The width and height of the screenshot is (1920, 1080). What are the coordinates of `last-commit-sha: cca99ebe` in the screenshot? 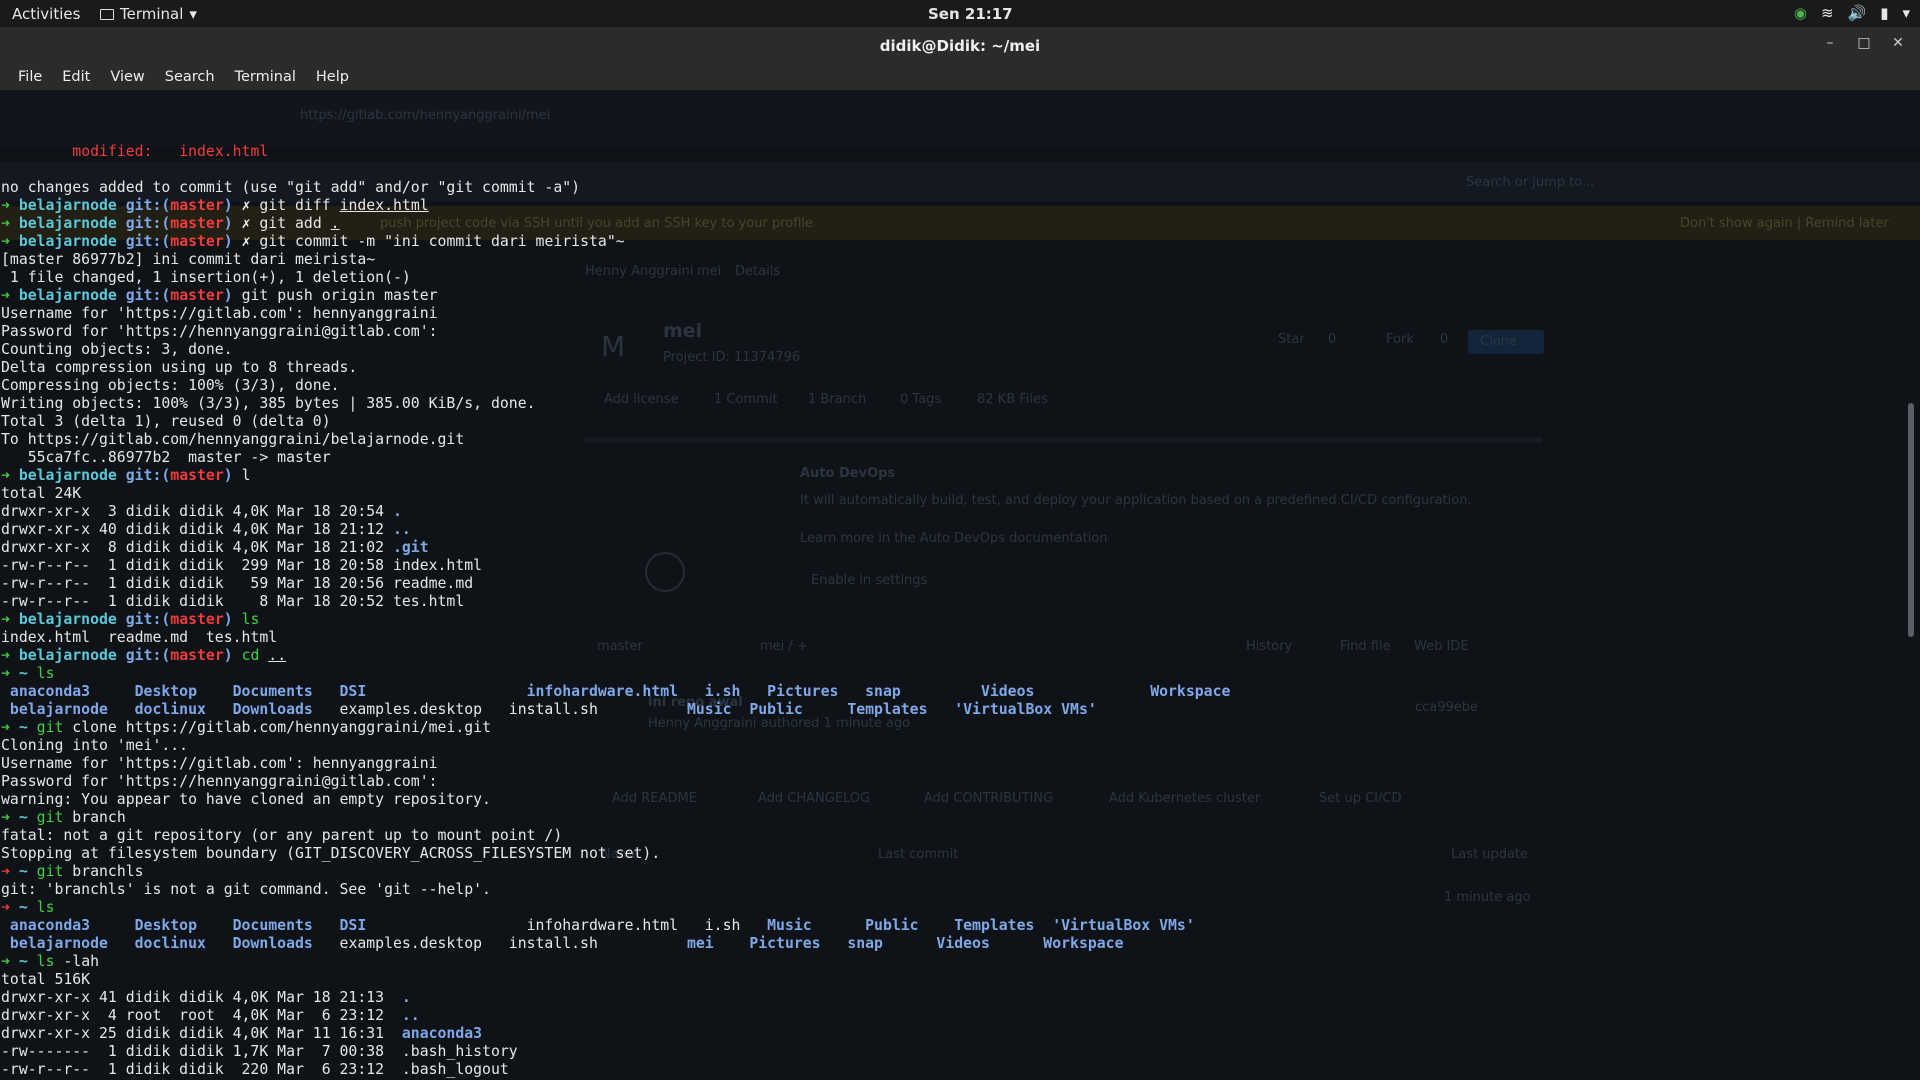 It's located at (1447, 707).